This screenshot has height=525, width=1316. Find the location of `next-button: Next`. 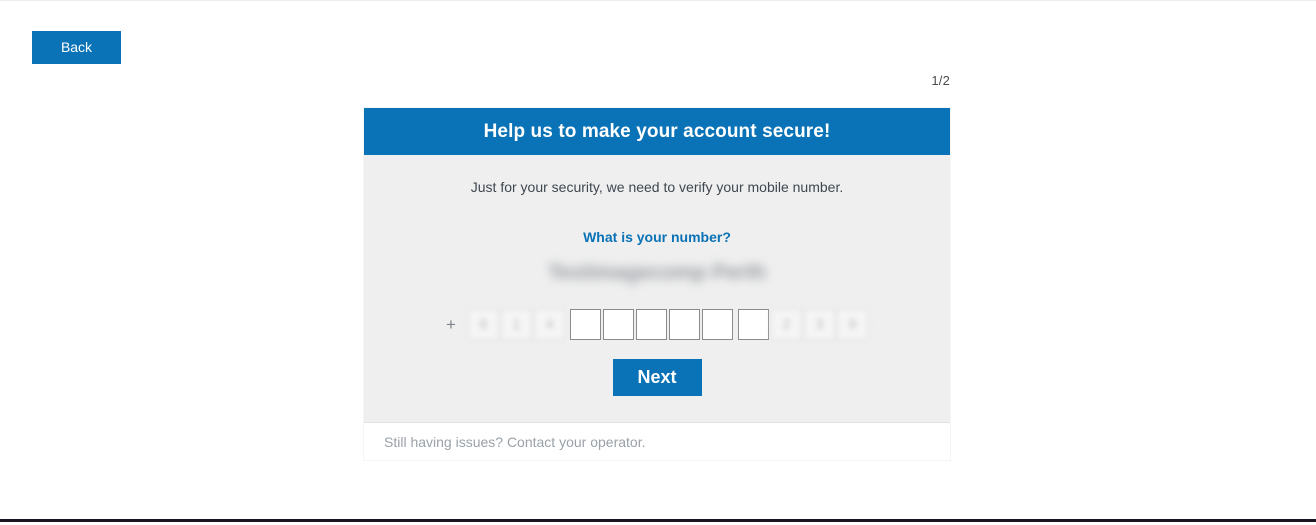

next-button: Next is located at coordinates (657, 377).